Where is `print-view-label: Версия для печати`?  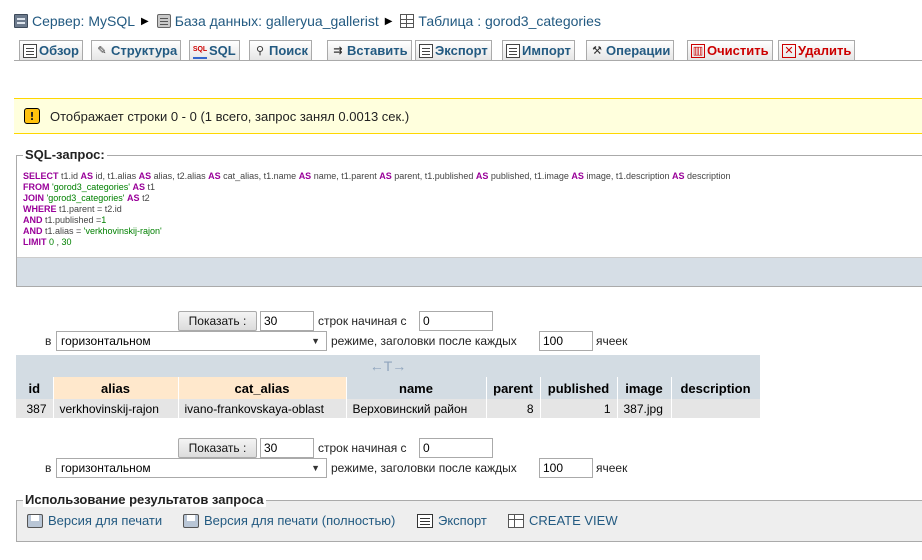 print-view-label: Версия для печати is located at coordinates (105, 520).